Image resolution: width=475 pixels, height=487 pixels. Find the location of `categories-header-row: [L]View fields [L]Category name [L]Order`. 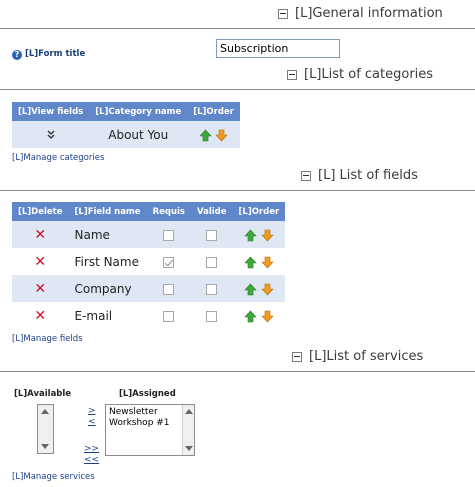

categories-header-row: [L]View fields [L]Category name [L]Order is located at coordinates (126, 111).